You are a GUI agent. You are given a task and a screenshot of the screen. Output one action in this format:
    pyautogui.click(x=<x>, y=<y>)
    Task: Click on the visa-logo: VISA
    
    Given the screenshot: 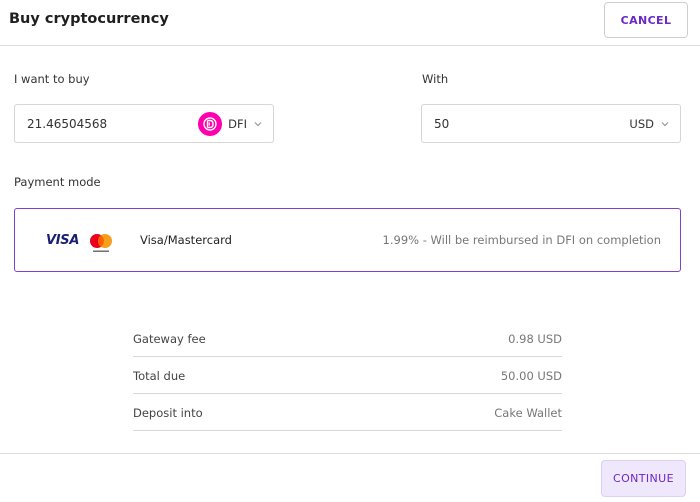 What is the action you would take?
    pyautogui.click(x=63, y=240)
    